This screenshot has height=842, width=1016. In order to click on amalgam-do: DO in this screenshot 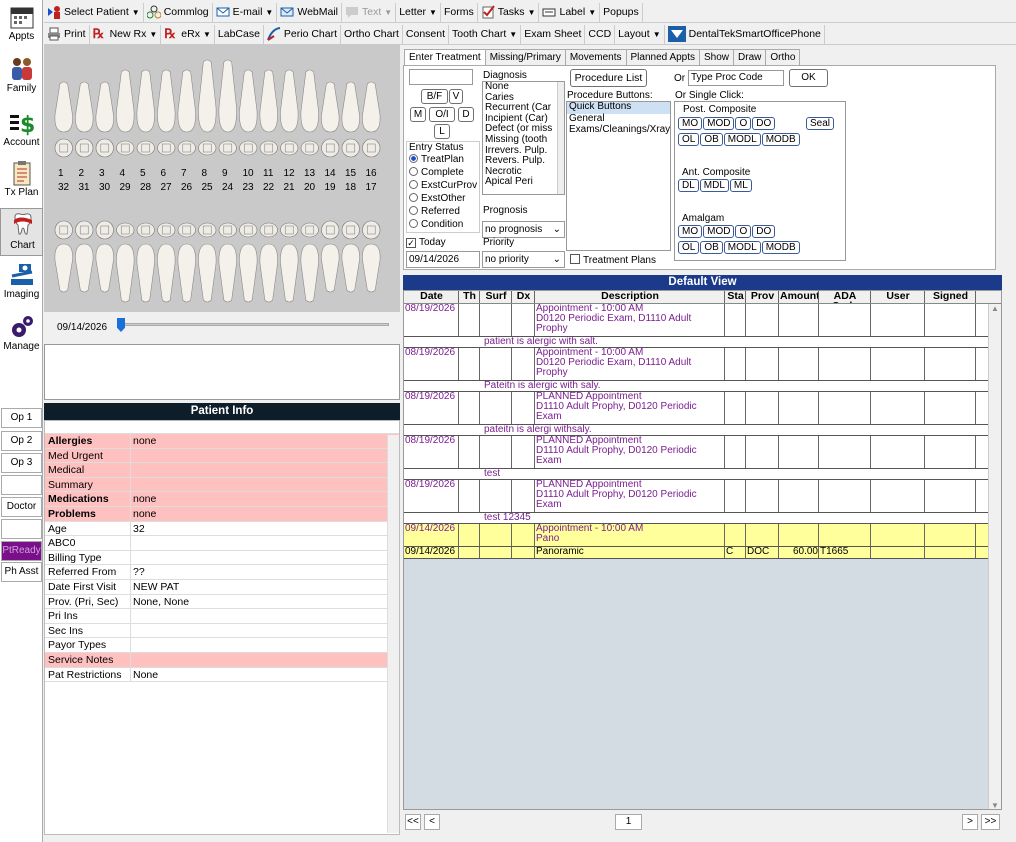, I will do `click(764, 231)`.